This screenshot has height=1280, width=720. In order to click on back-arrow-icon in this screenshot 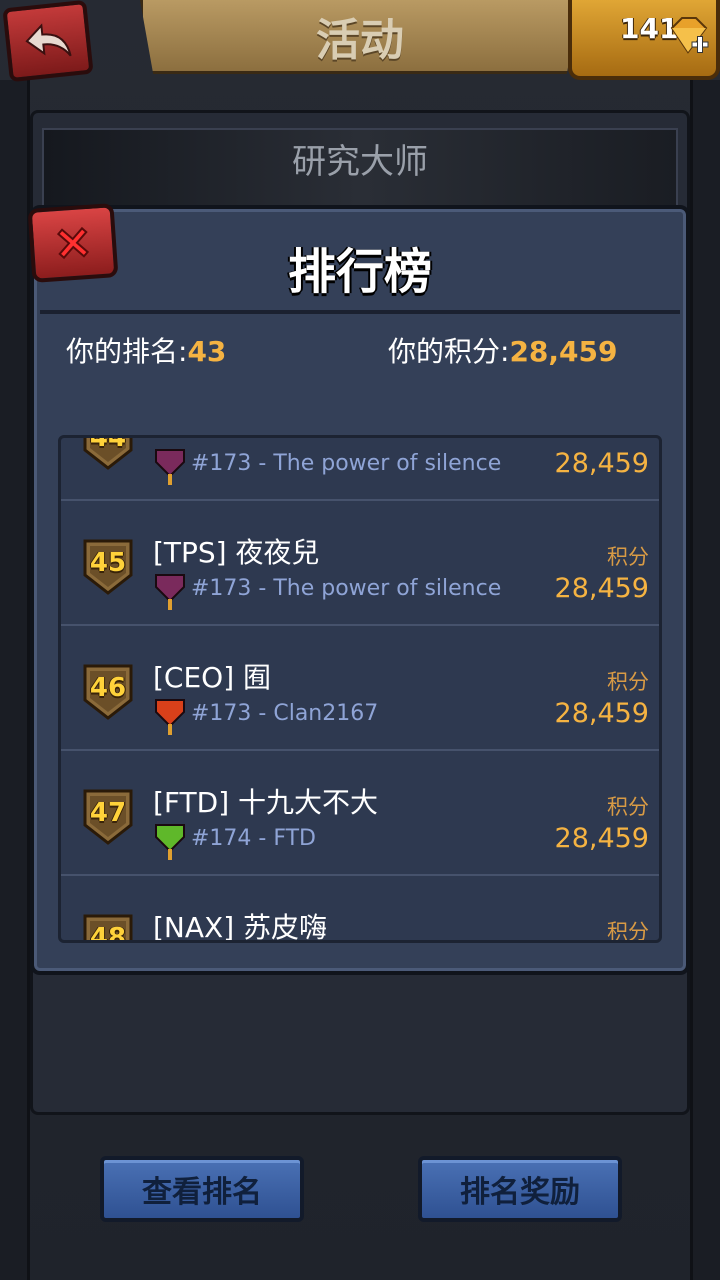, I will do `click(48, 40)`.